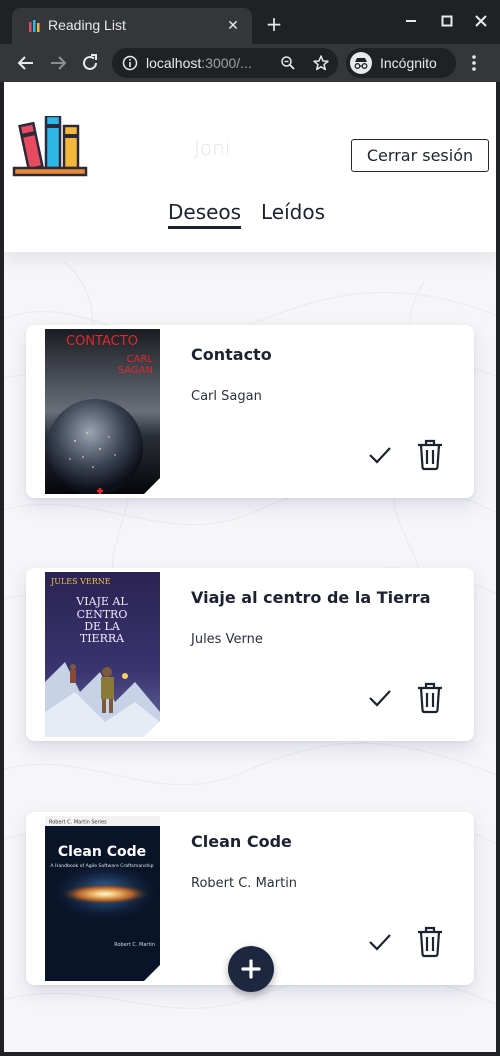  Describe the element at coordinates (58, 63) in the screenshot. I see `forward-icon` at that location.